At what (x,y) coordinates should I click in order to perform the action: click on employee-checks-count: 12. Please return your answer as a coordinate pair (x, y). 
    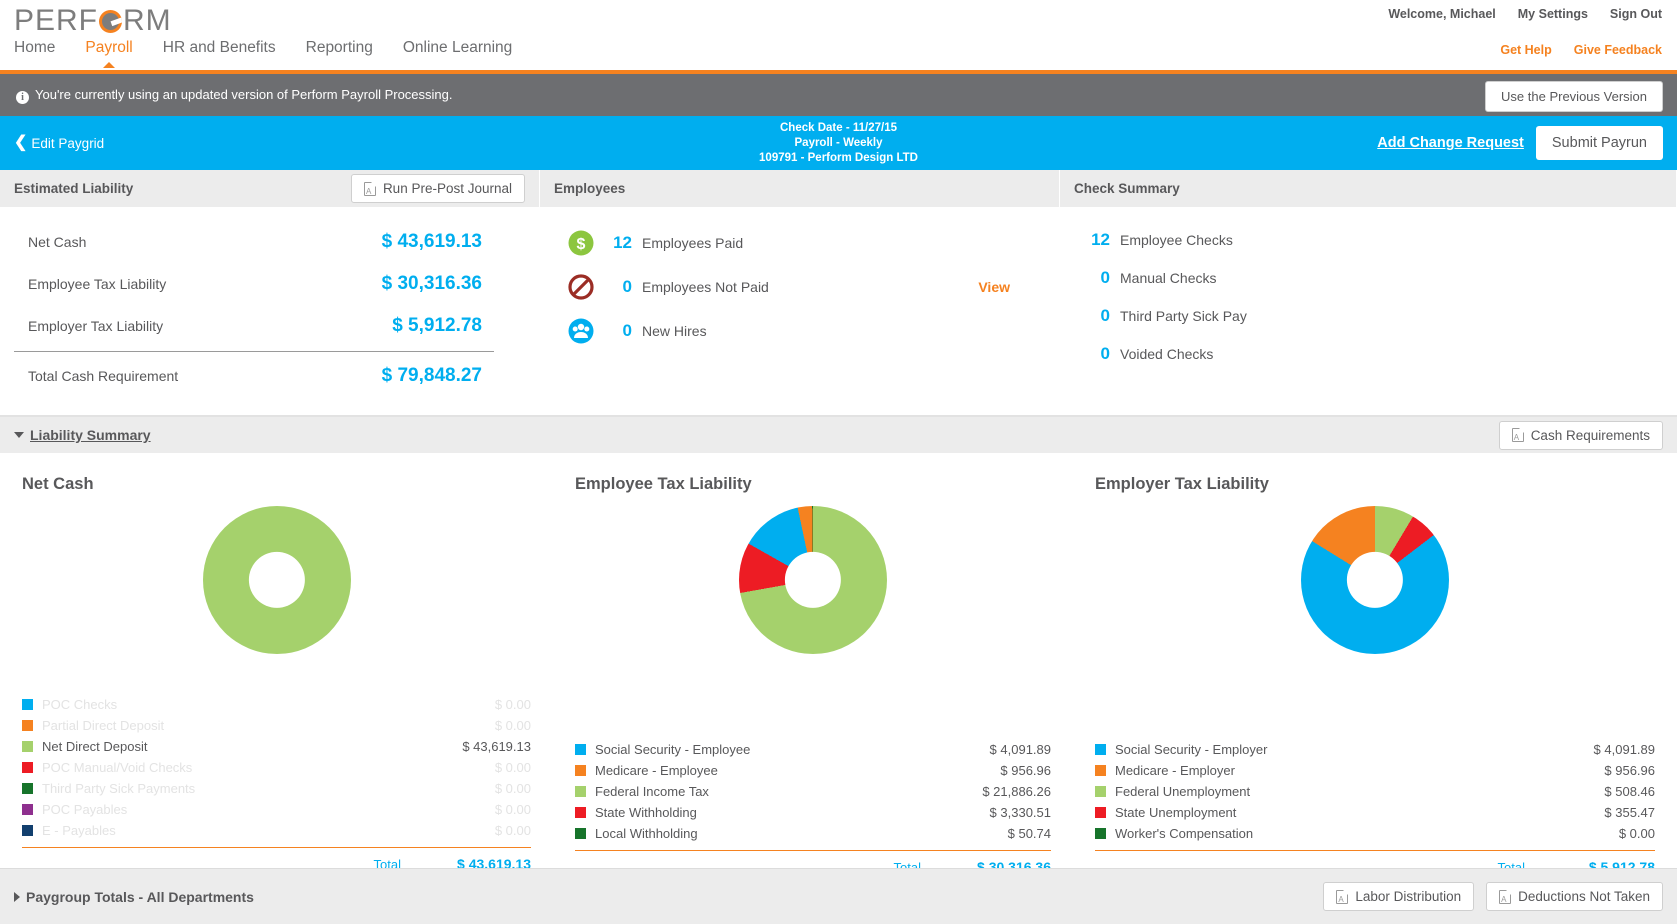
    Looking at the image, I should click on (1100, 239).